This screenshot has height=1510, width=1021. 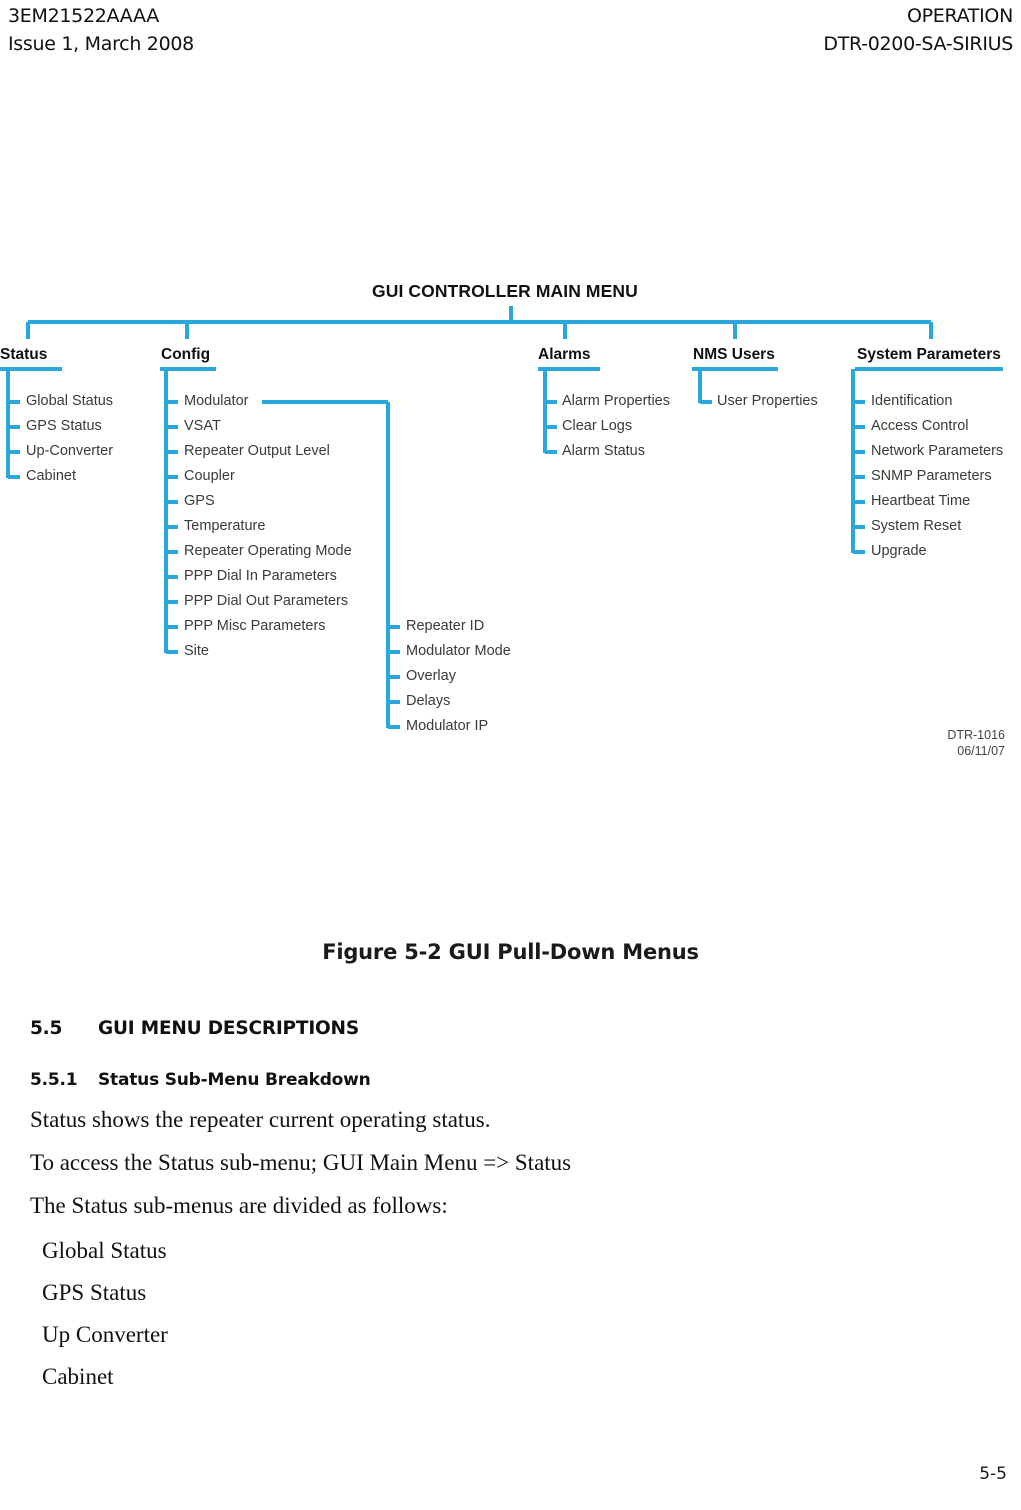 What do you see at coordinates (228, 1028) in the screenshot?
I see `section-title: GUI MENU DESCRIPTIONS` at bounding box center [228, 1028].